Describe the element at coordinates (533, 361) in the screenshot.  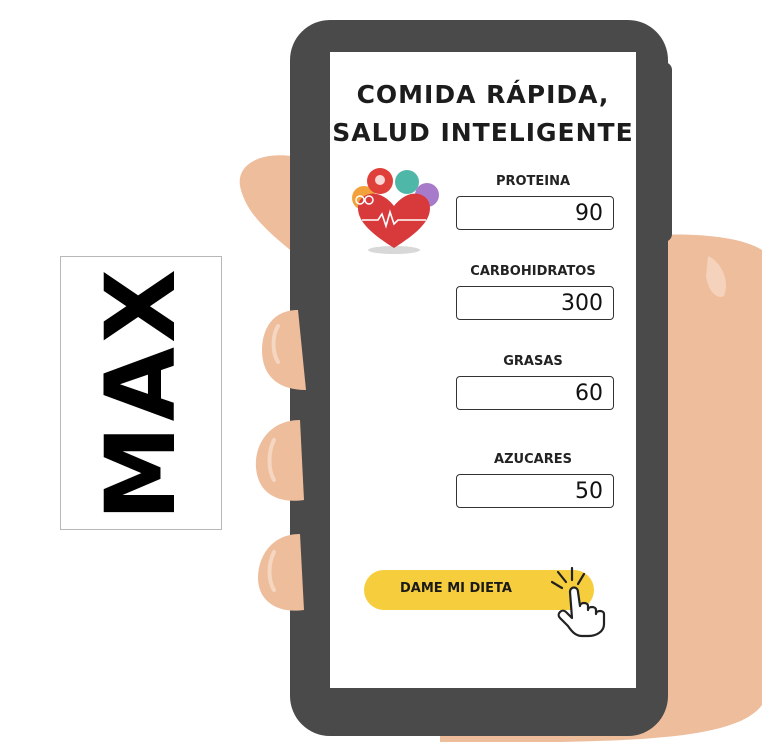
I see `grasas-label: GRASAS` at that location.